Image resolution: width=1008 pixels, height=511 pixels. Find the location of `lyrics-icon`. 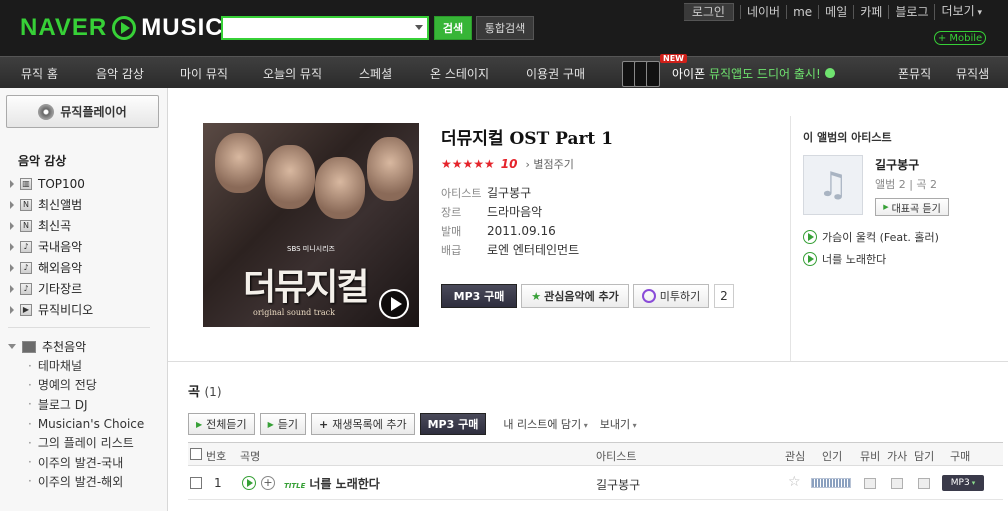

lyrics-icon is located at coordinates (897, 483).